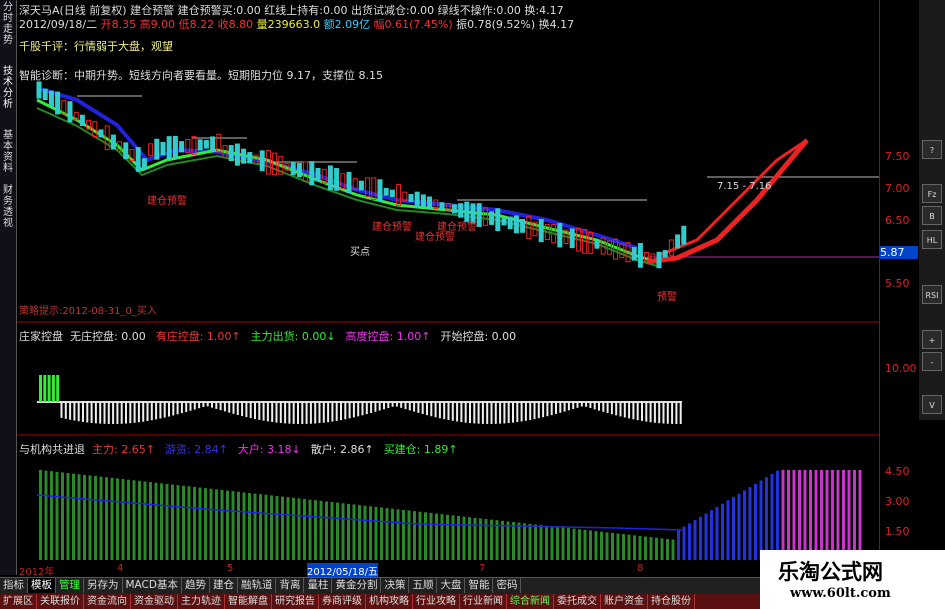  Describe the element at coordinates (14, 585) in the screenshot. I see `indicator-tab: 指标` at that location.